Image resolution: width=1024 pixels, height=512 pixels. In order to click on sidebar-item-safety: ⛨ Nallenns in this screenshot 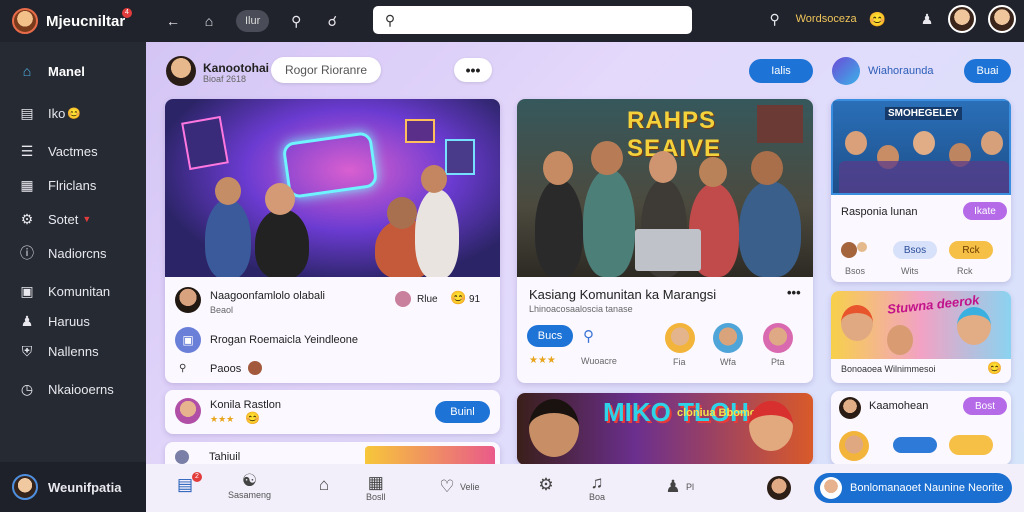, I will do `click(58, 351)`.